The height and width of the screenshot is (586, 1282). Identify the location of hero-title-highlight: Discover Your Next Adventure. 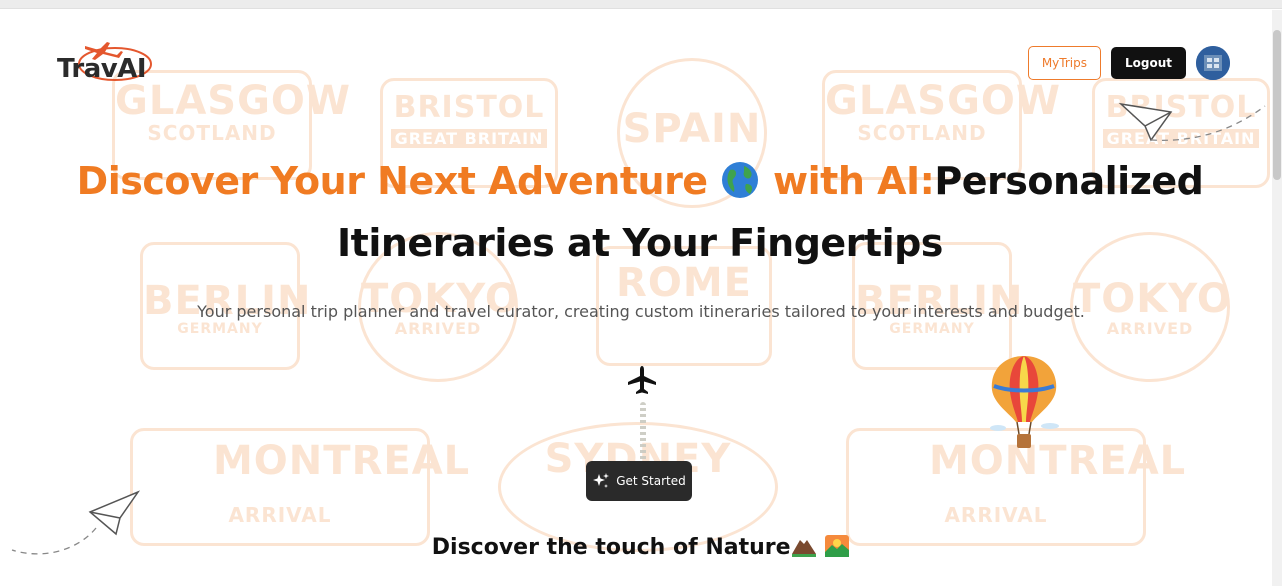
(392, 181).